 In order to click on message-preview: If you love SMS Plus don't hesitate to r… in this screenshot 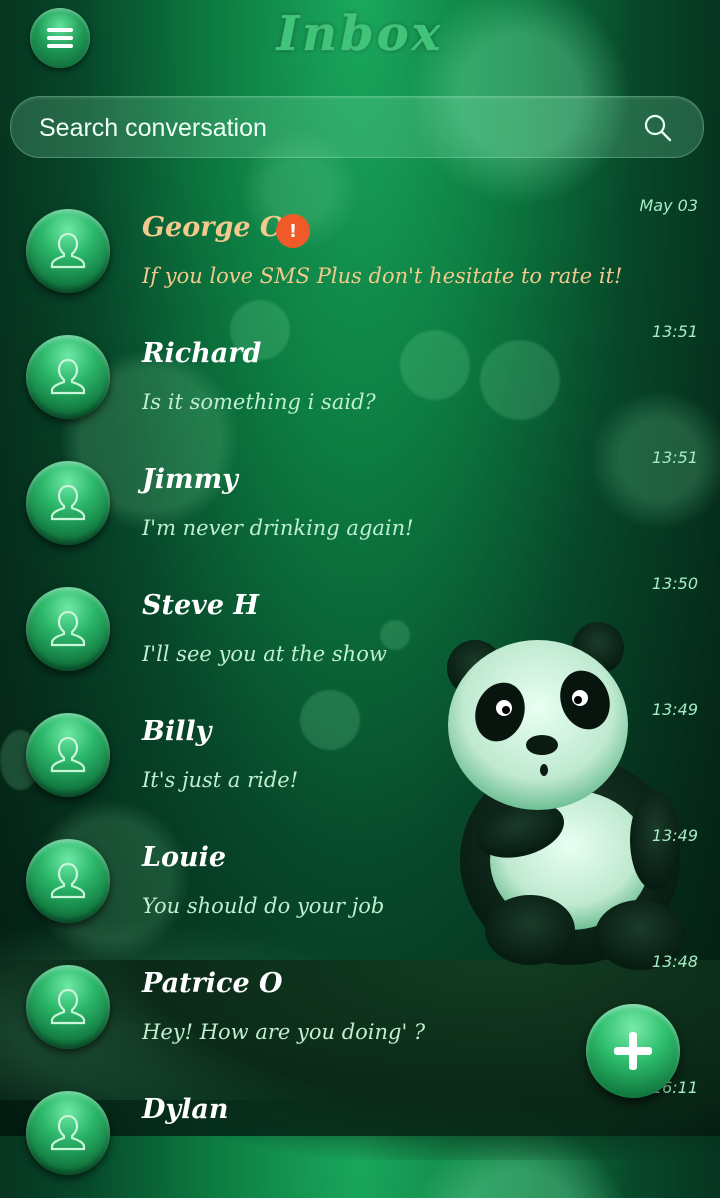, I will do `click(382, 276)`.